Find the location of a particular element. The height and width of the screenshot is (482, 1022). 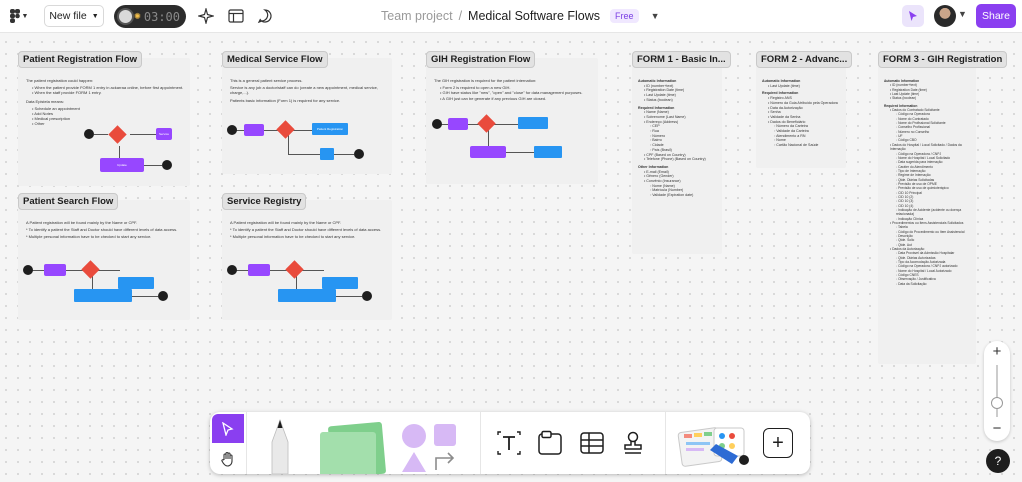

file-name: Medical Software Flows is located at coordinates (534, 16).